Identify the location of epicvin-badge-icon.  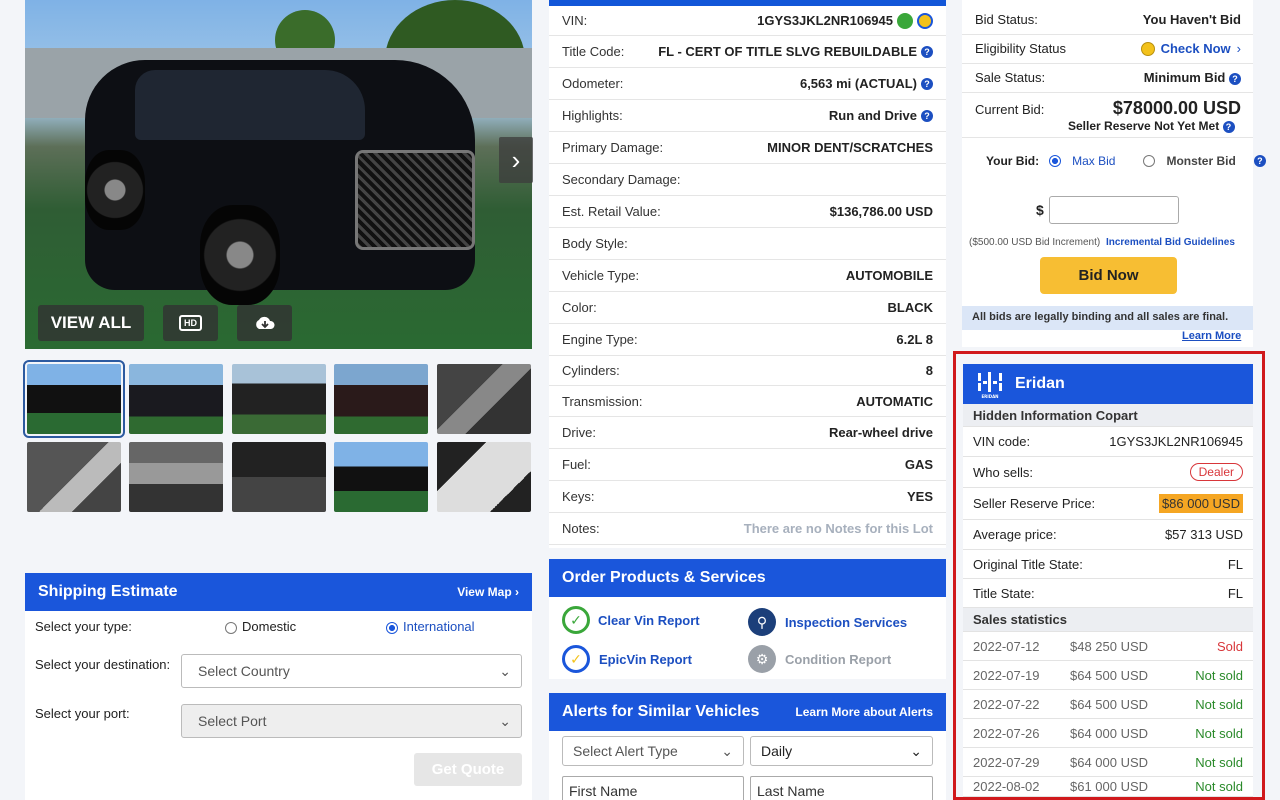
(925, 20).